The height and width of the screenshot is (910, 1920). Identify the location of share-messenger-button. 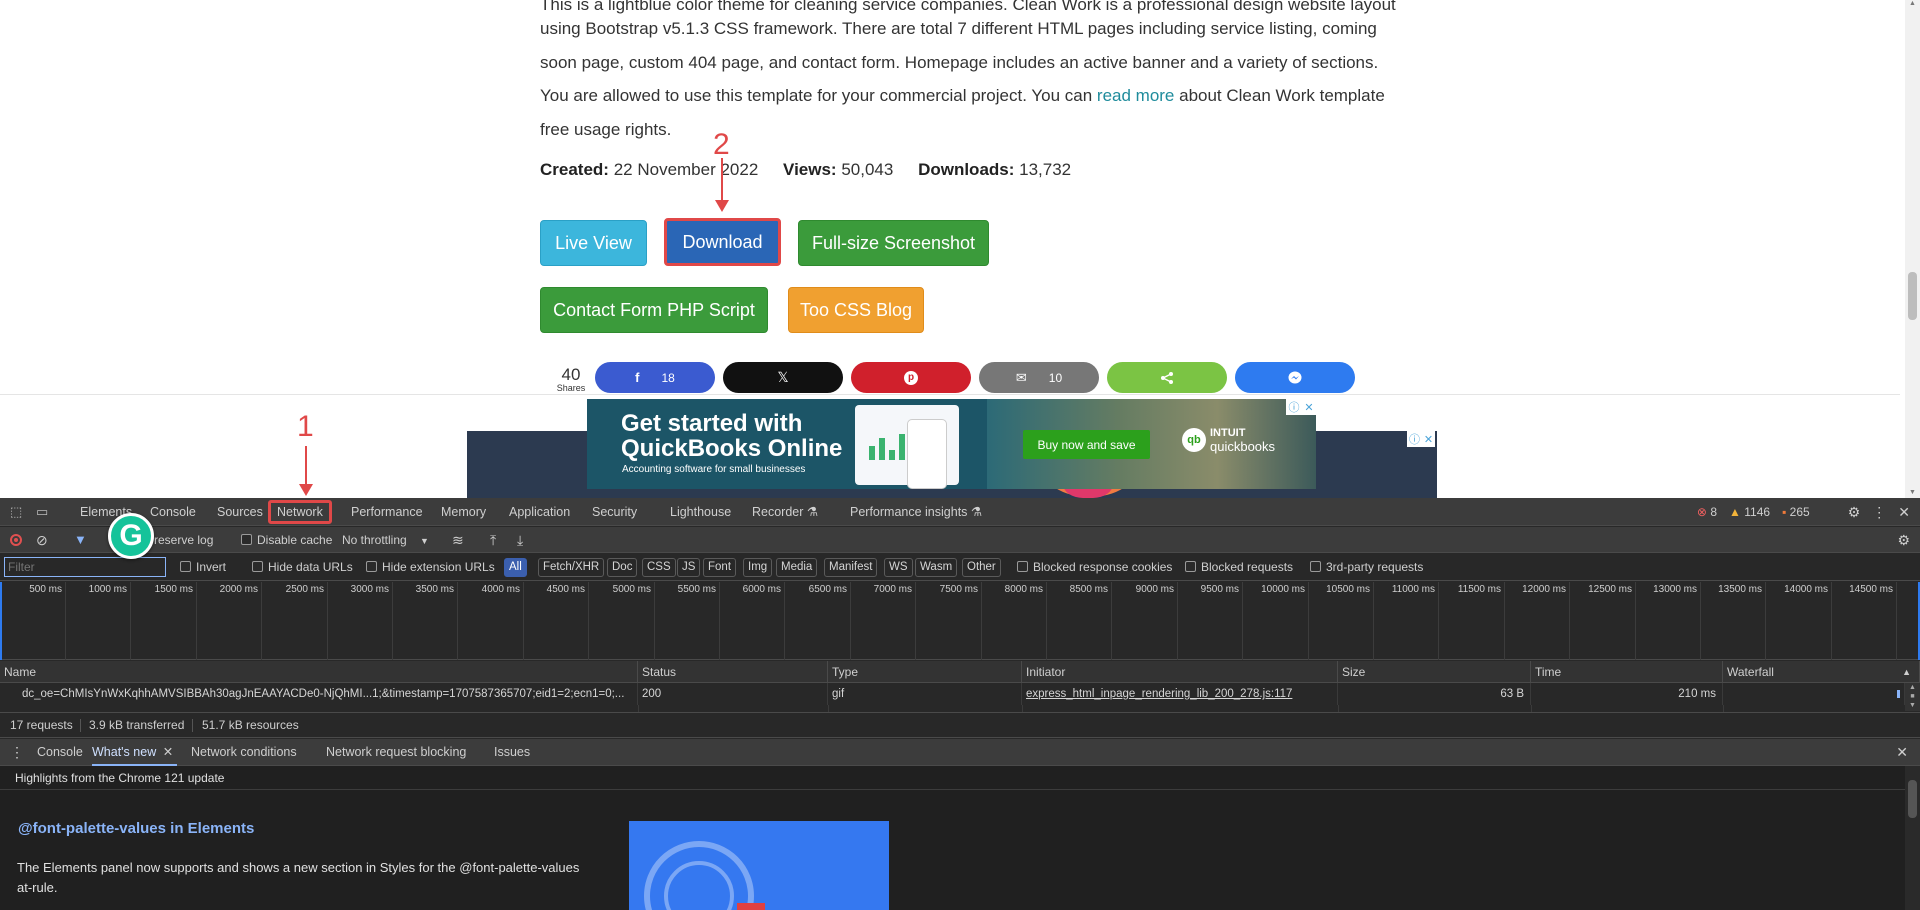
(1295, 377).